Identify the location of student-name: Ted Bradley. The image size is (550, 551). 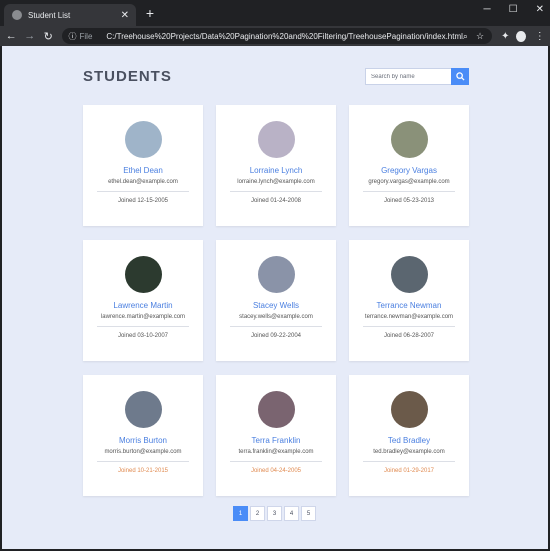
(409, 440).